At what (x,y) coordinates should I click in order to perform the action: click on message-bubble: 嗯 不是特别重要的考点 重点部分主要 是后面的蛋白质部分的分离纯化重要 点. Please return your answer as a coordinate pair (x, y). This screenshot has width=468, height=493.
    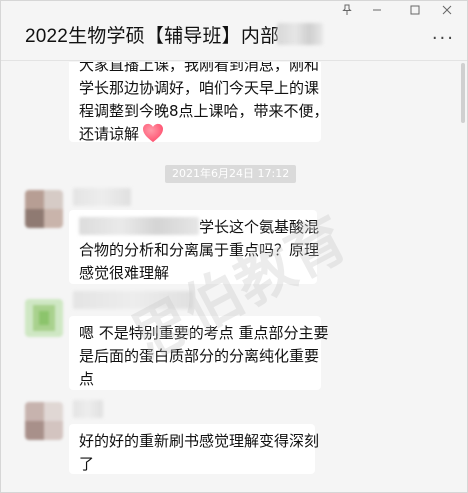
    Looking at the image, I should click on (199, 353).